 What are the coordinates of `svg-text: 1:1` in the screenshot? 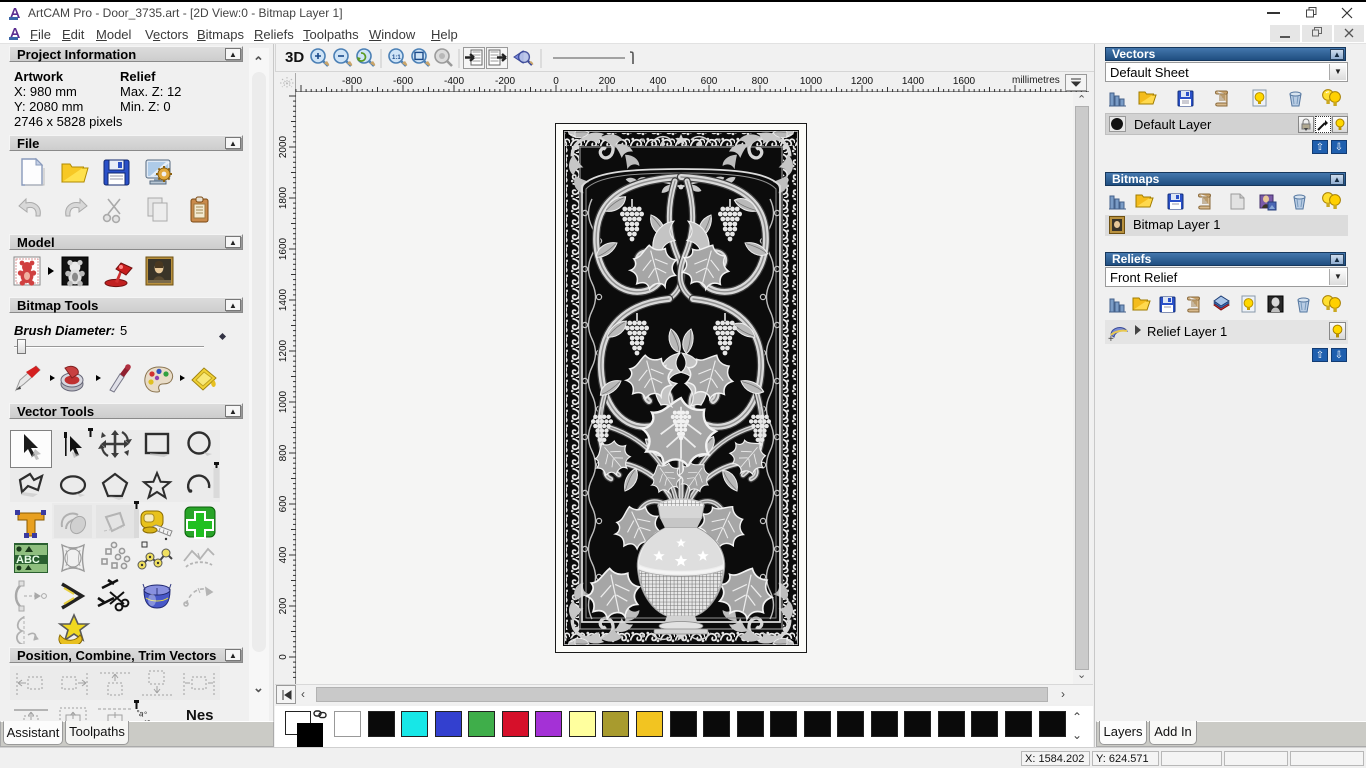 It's located at (396, 58).